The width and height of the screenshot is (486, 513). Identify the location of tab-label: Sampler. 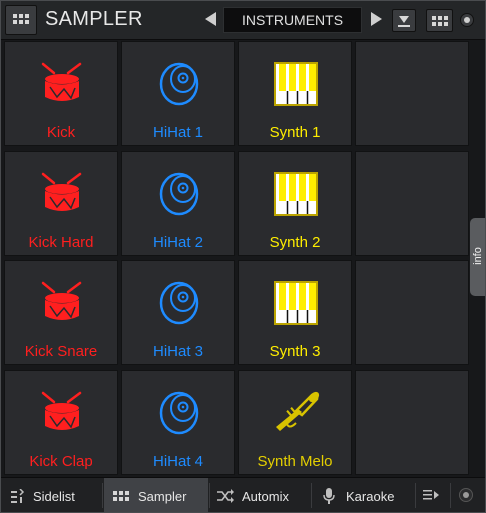
(162, 496).